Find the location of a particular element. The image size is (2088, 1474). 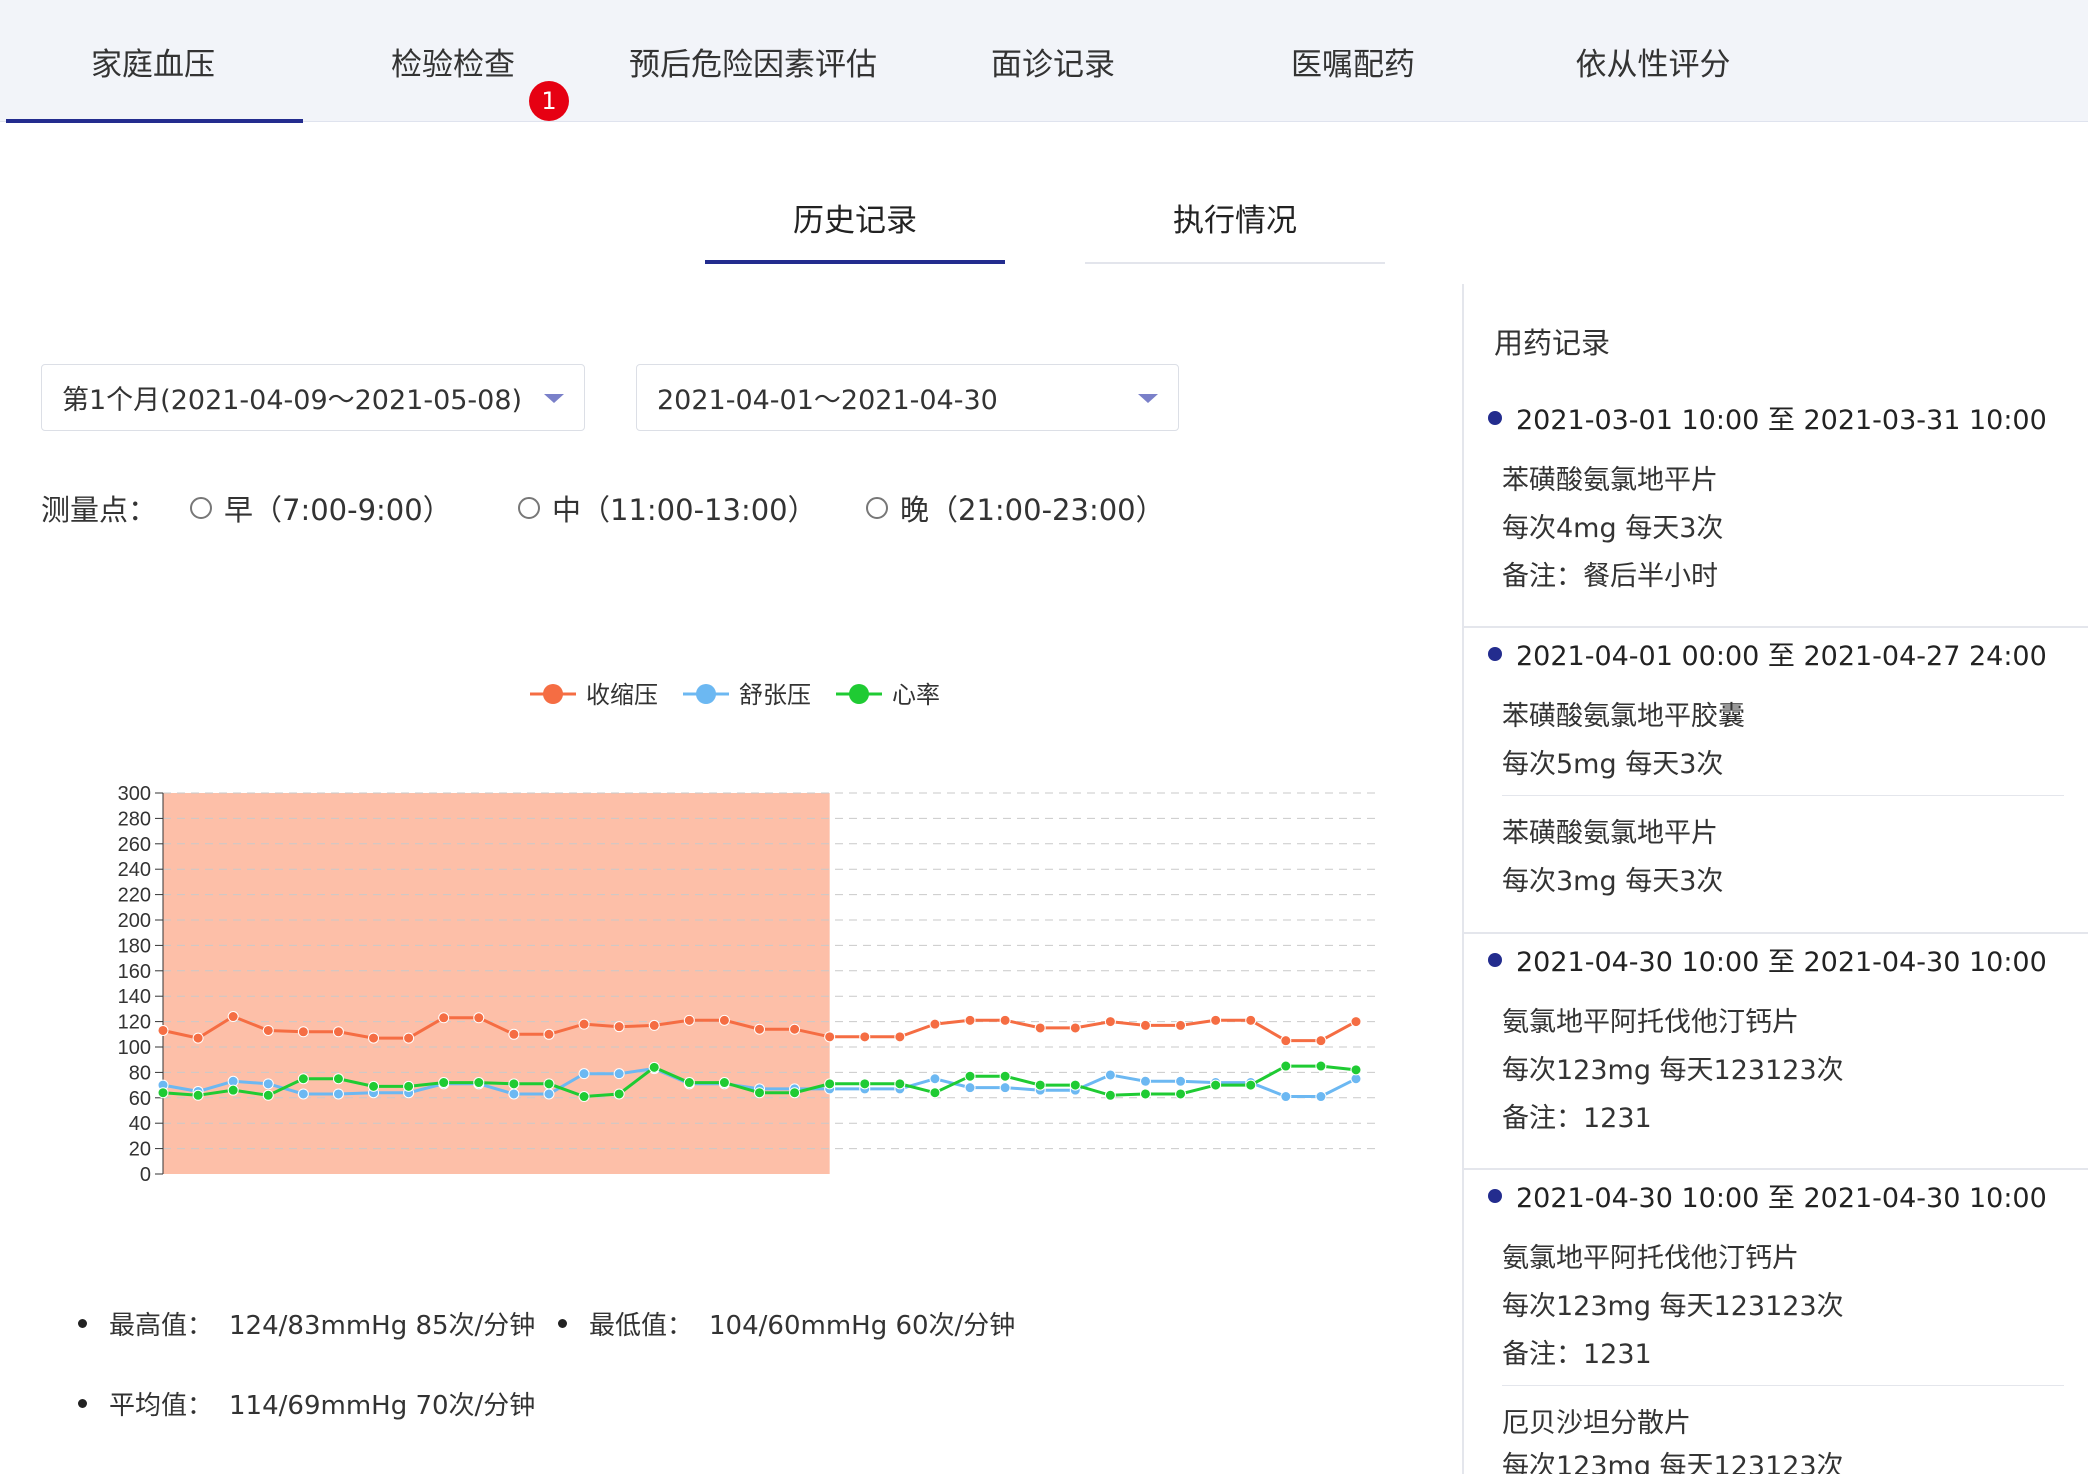

drug-name: 苯磺酸氨氯地平片 is located at coordinates (1610, 833).